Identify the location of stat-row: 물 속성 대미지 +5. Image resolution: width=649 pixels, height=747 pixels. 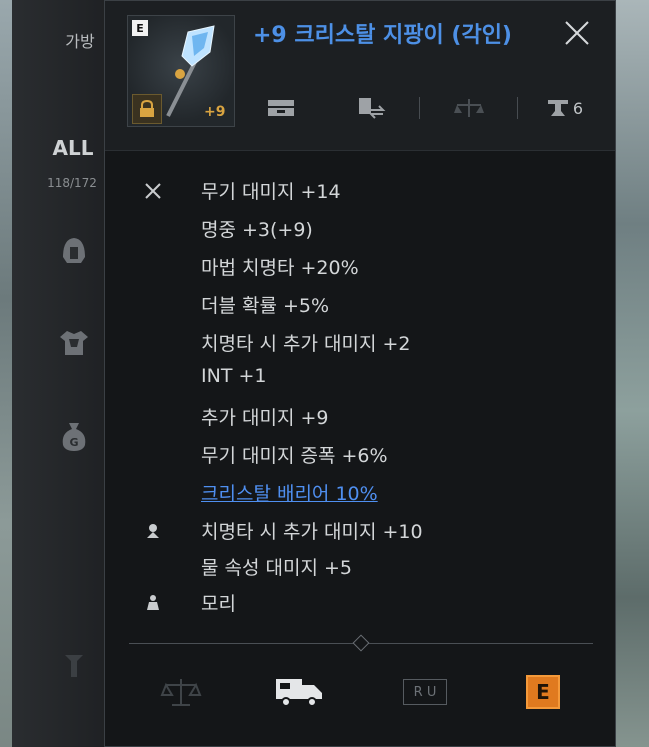
(360, 567).